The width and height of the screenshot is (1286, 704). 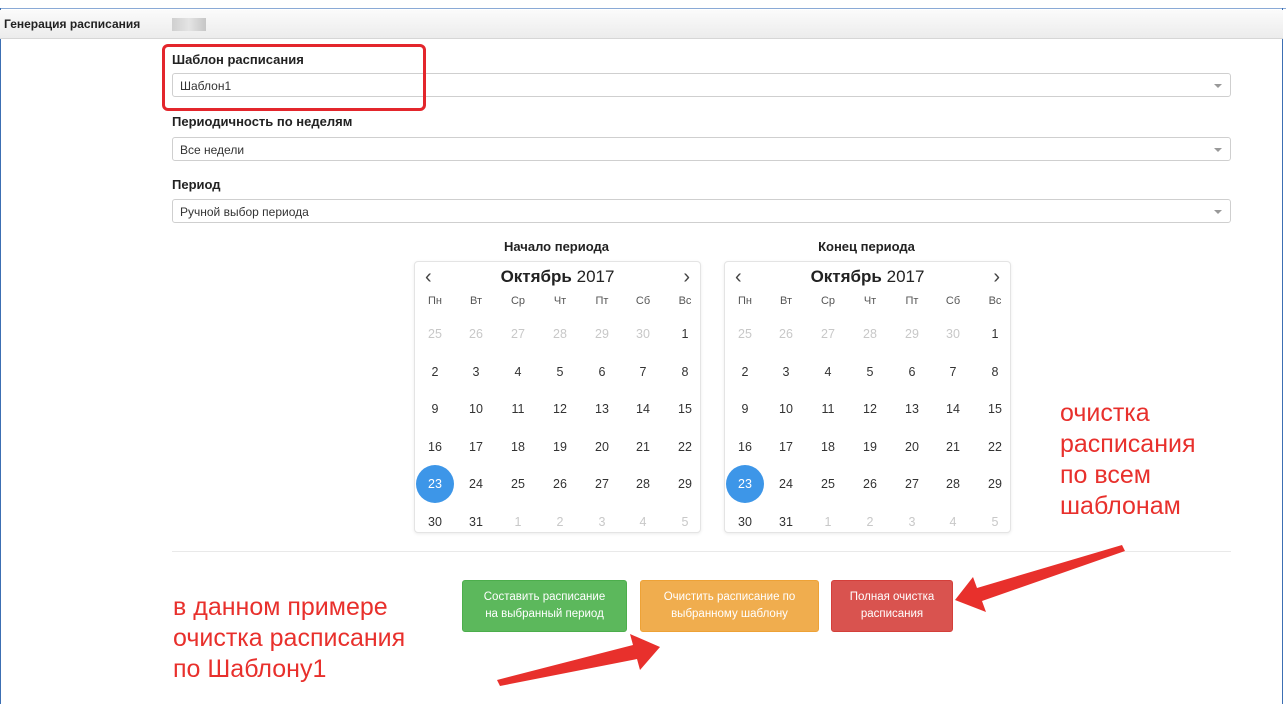 What do you see at coordinates (544, 606) in the screenshot?
I see `generate-schedule-button: Составить расписание на выбранный период` at bounding box center [544, 606].